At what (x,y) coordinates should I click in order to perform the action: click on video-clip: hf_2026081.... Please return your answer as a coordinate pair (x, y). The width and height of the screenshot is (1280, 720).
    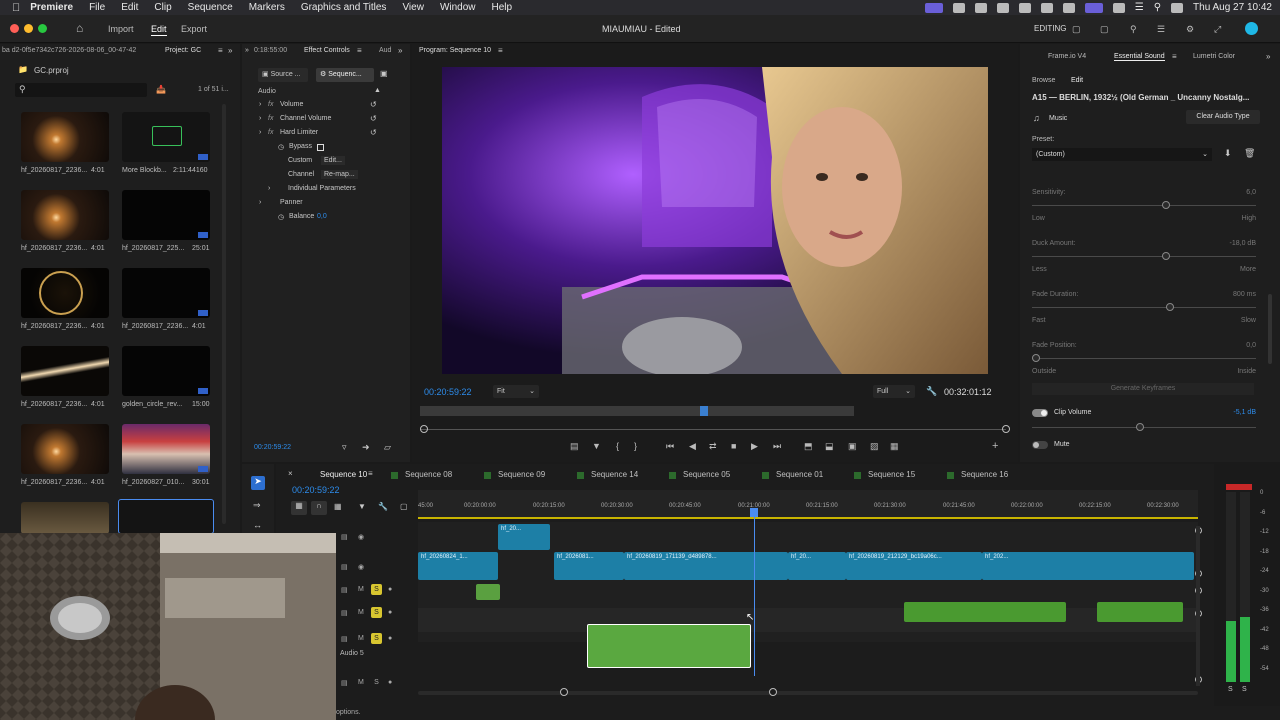
    Looking at the image, I should click on (589, 566).